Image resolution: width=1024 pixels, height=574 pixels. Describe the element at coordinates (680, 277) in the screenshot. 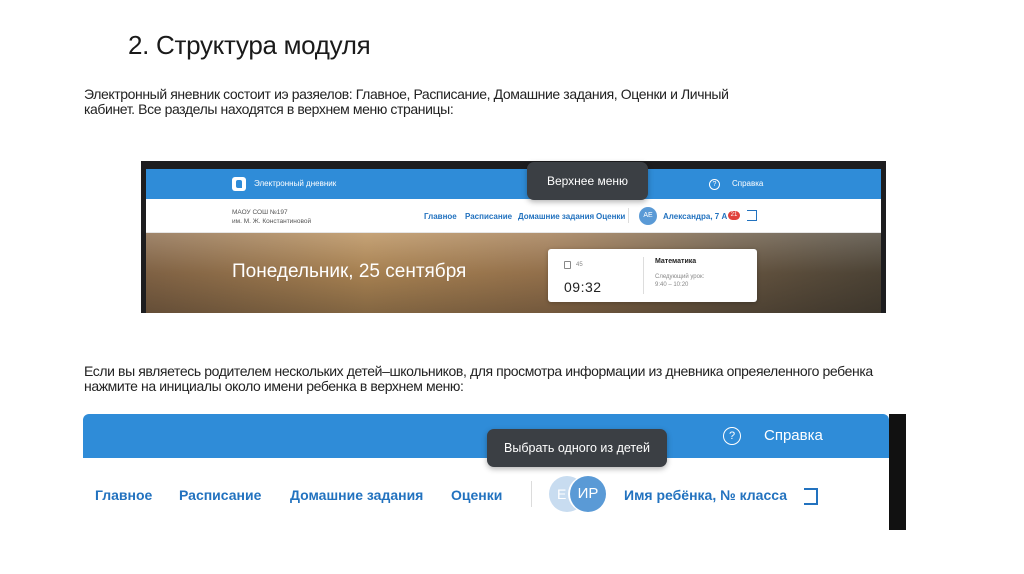

I see `next-lesson-label: Следующий урок:` at that location.